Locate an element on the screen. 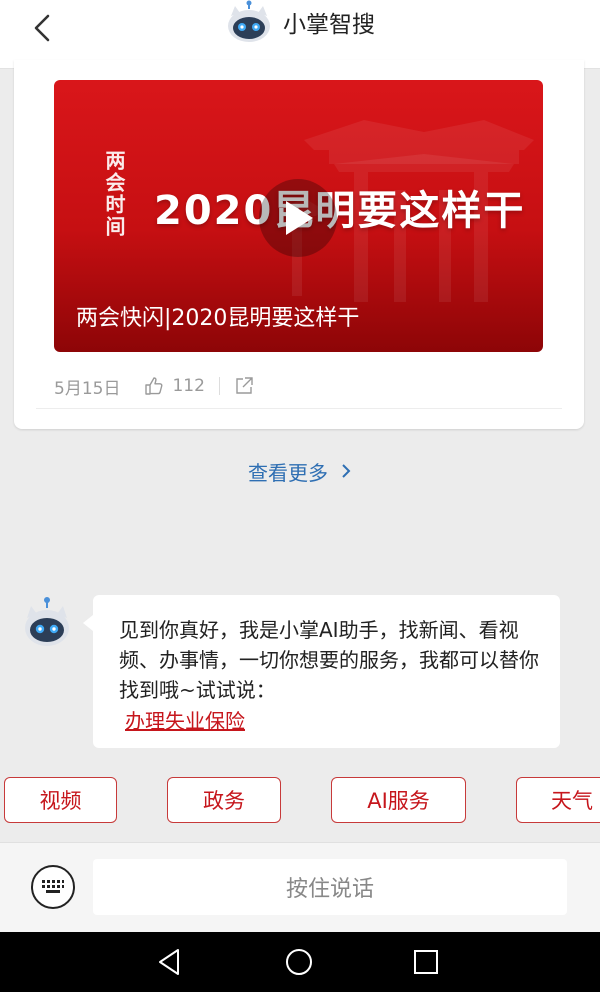 This screenshot has height=992, width=600. keyboard-icon is located at coordinates (53, 886).